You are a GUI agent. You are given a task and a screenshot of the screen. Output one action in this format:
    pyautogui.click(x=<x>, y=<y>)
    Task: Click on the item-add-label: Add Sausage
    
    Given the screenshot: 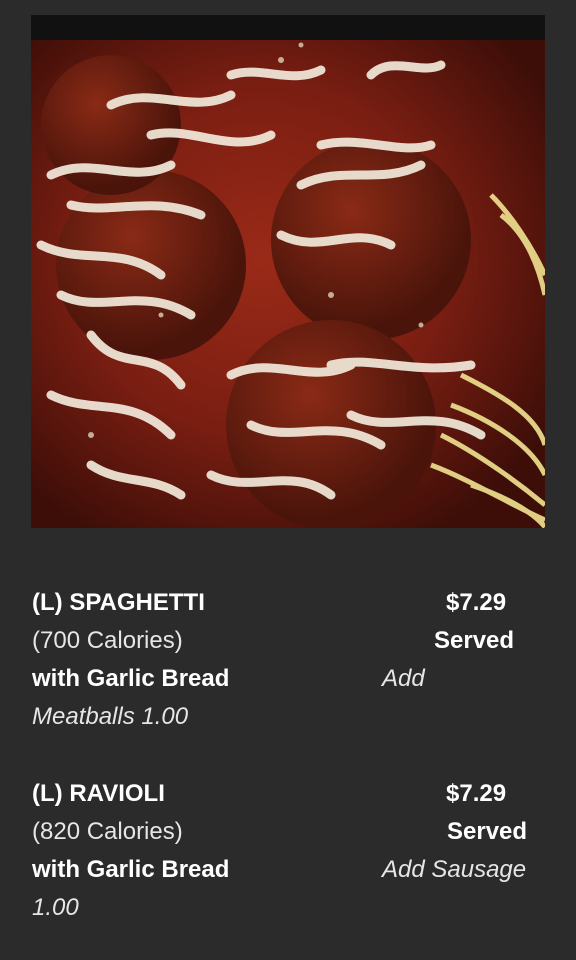 What is the action you would take?
    pyautogui.click(x=454, y=869)
    